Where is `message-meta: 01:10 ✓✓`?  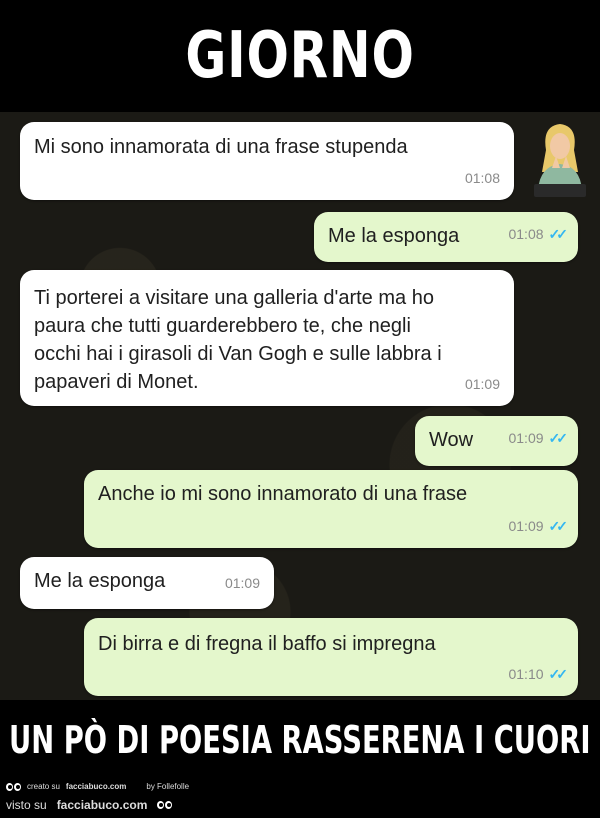
message-meta: 01:10 ✓✓ is located at coordinates (538, 674).